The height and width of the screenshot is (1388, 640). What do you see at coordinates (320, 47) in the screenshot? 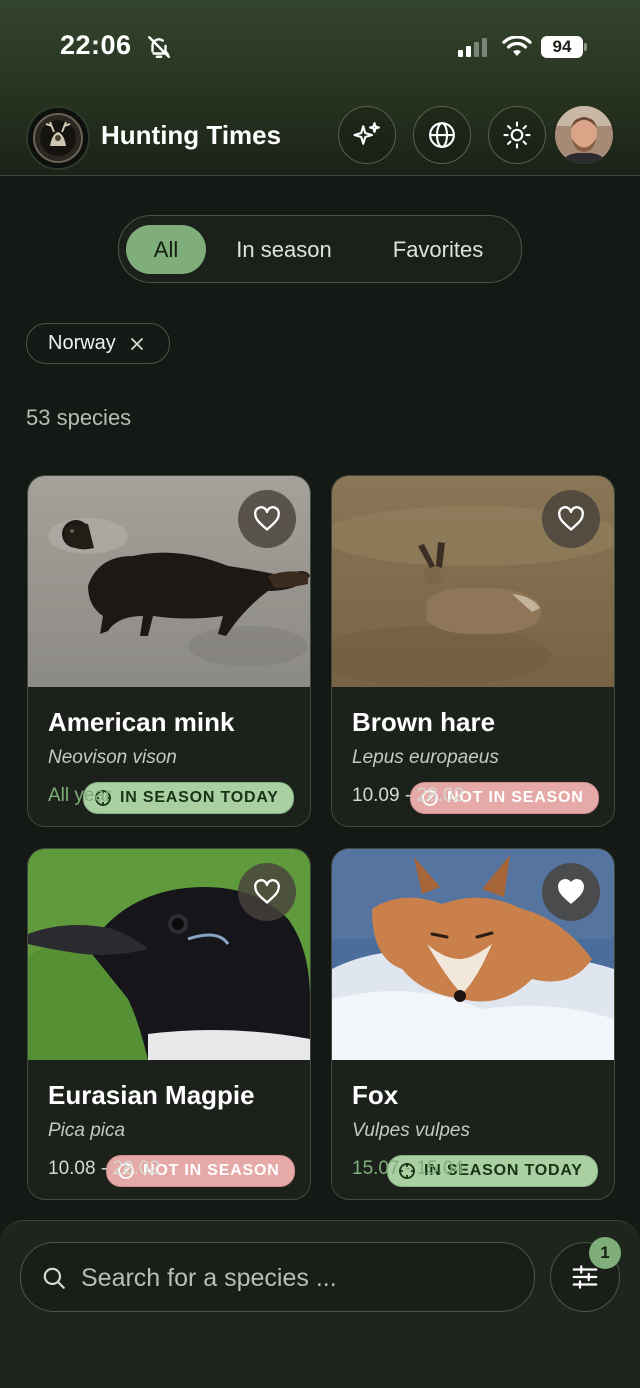
I see `status-bar: 22:06 94` at bounding box center [320, 47].